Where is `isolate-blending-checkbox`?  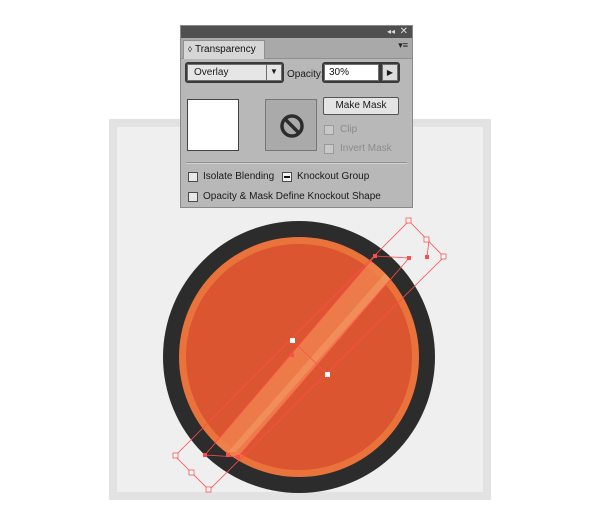
isolate-blending-checkbox is located at coordinates (193, 177).